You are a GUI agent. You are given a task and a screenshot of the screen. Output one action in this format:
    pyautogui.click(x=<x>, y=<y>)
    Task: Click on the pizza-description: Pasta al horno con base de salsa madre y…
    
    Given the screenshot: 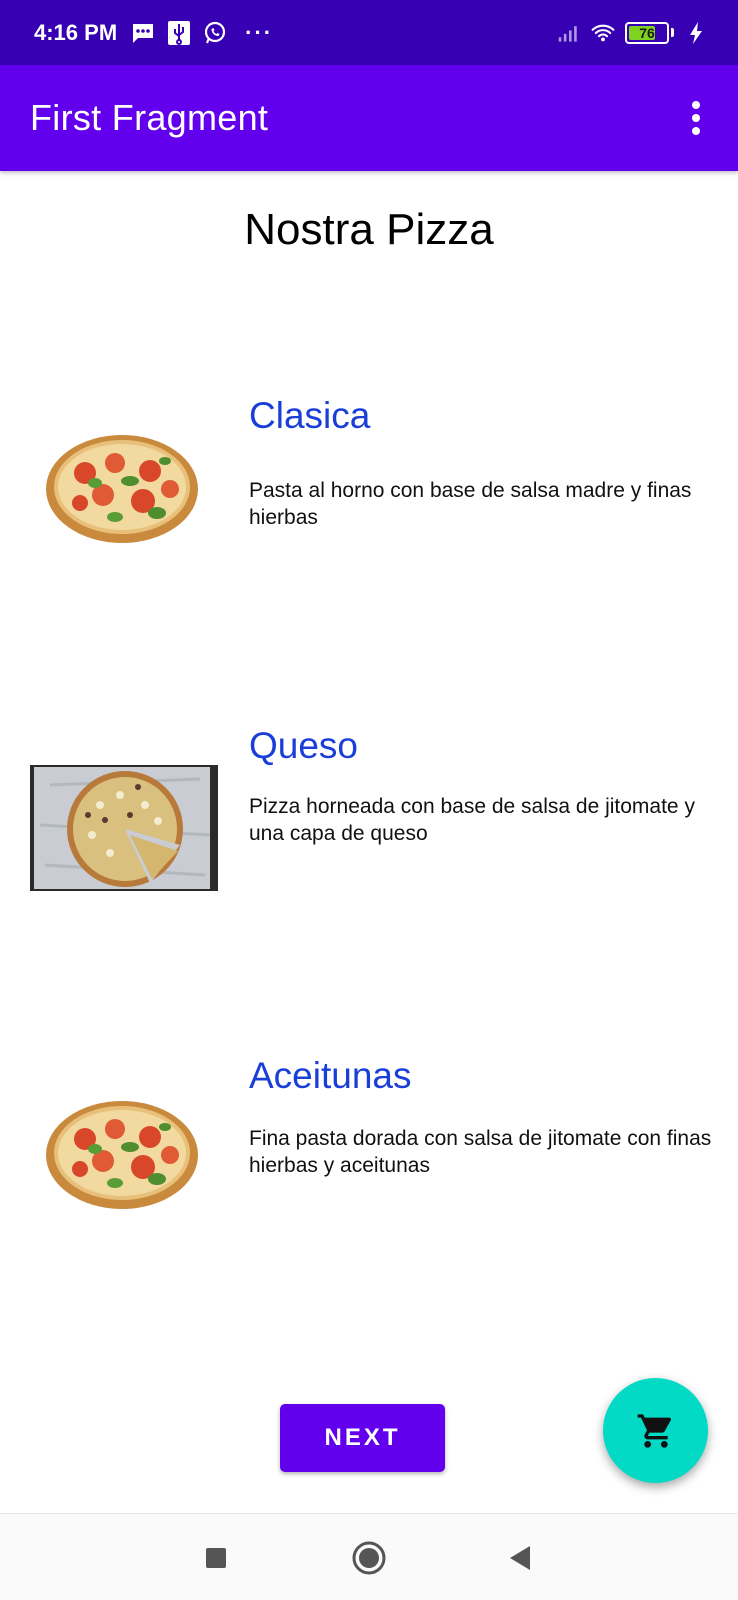 What is the action you would take?
    pyautogui.click(x=470, y=504)
    